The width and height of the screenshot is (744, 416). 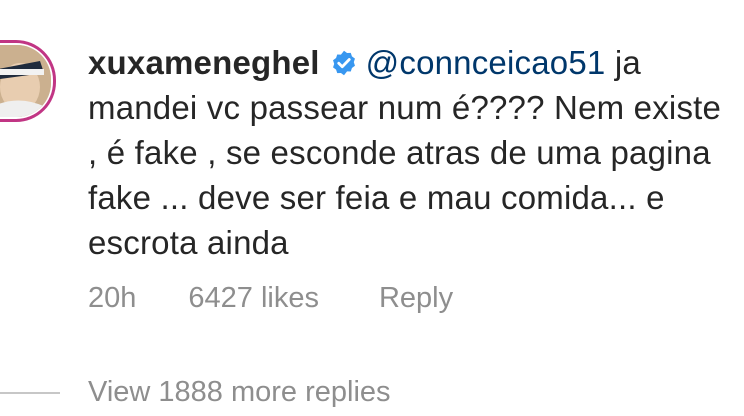 I want to click on mention-link: @connceicao51, so click(x=486, y=62).